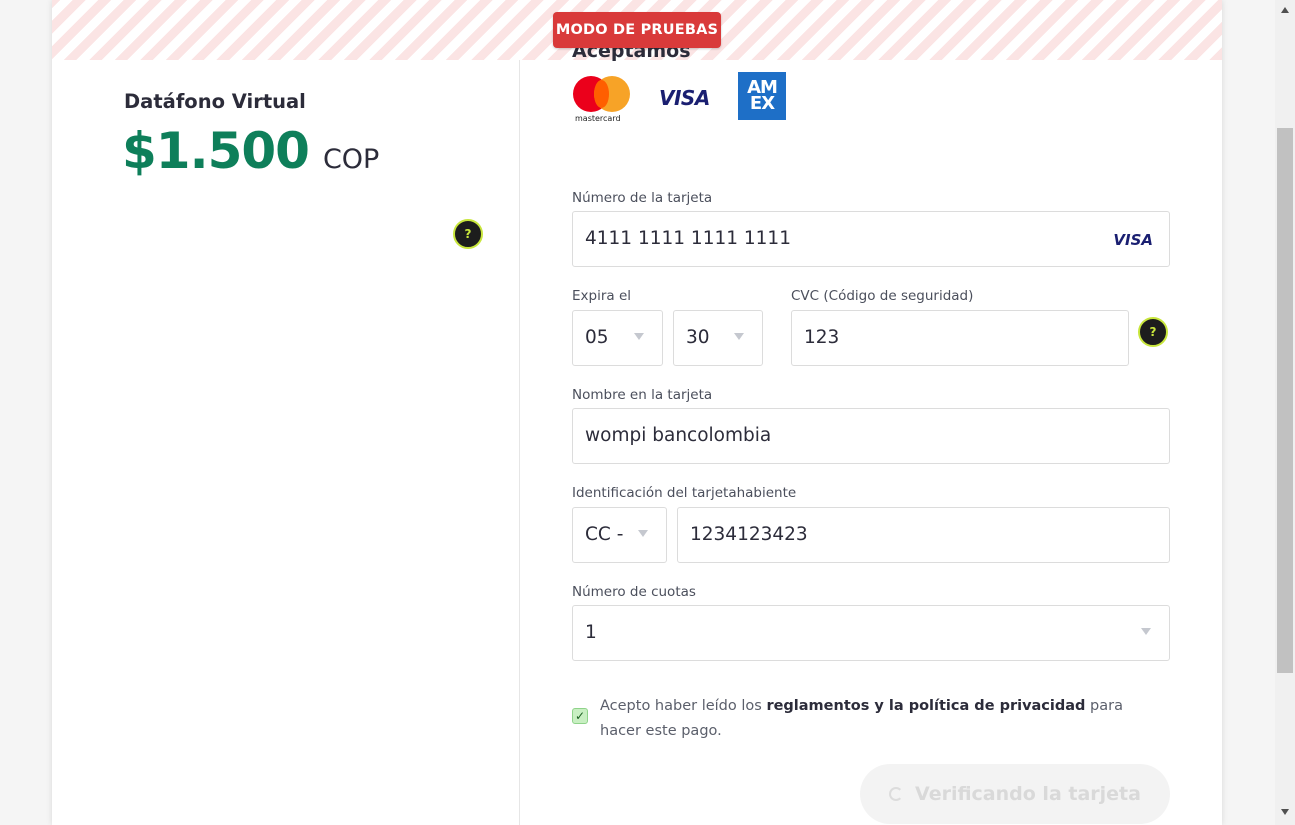  I want to click on cardholder-name-value: wompi bancolombia, so click(678, 435).